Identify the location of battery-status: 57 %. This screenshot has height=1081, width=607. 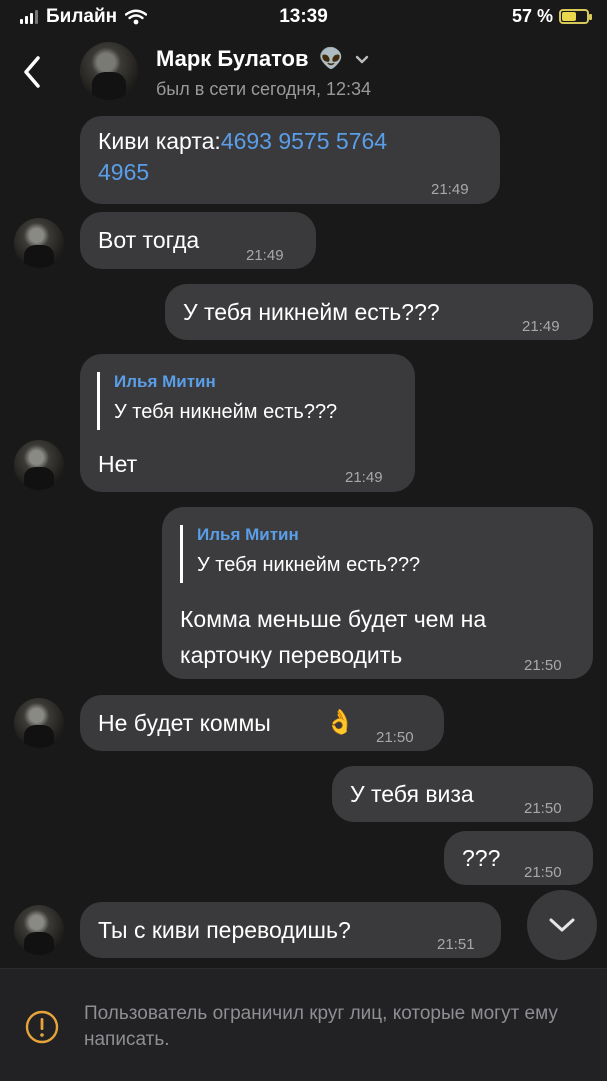
(551, 16).